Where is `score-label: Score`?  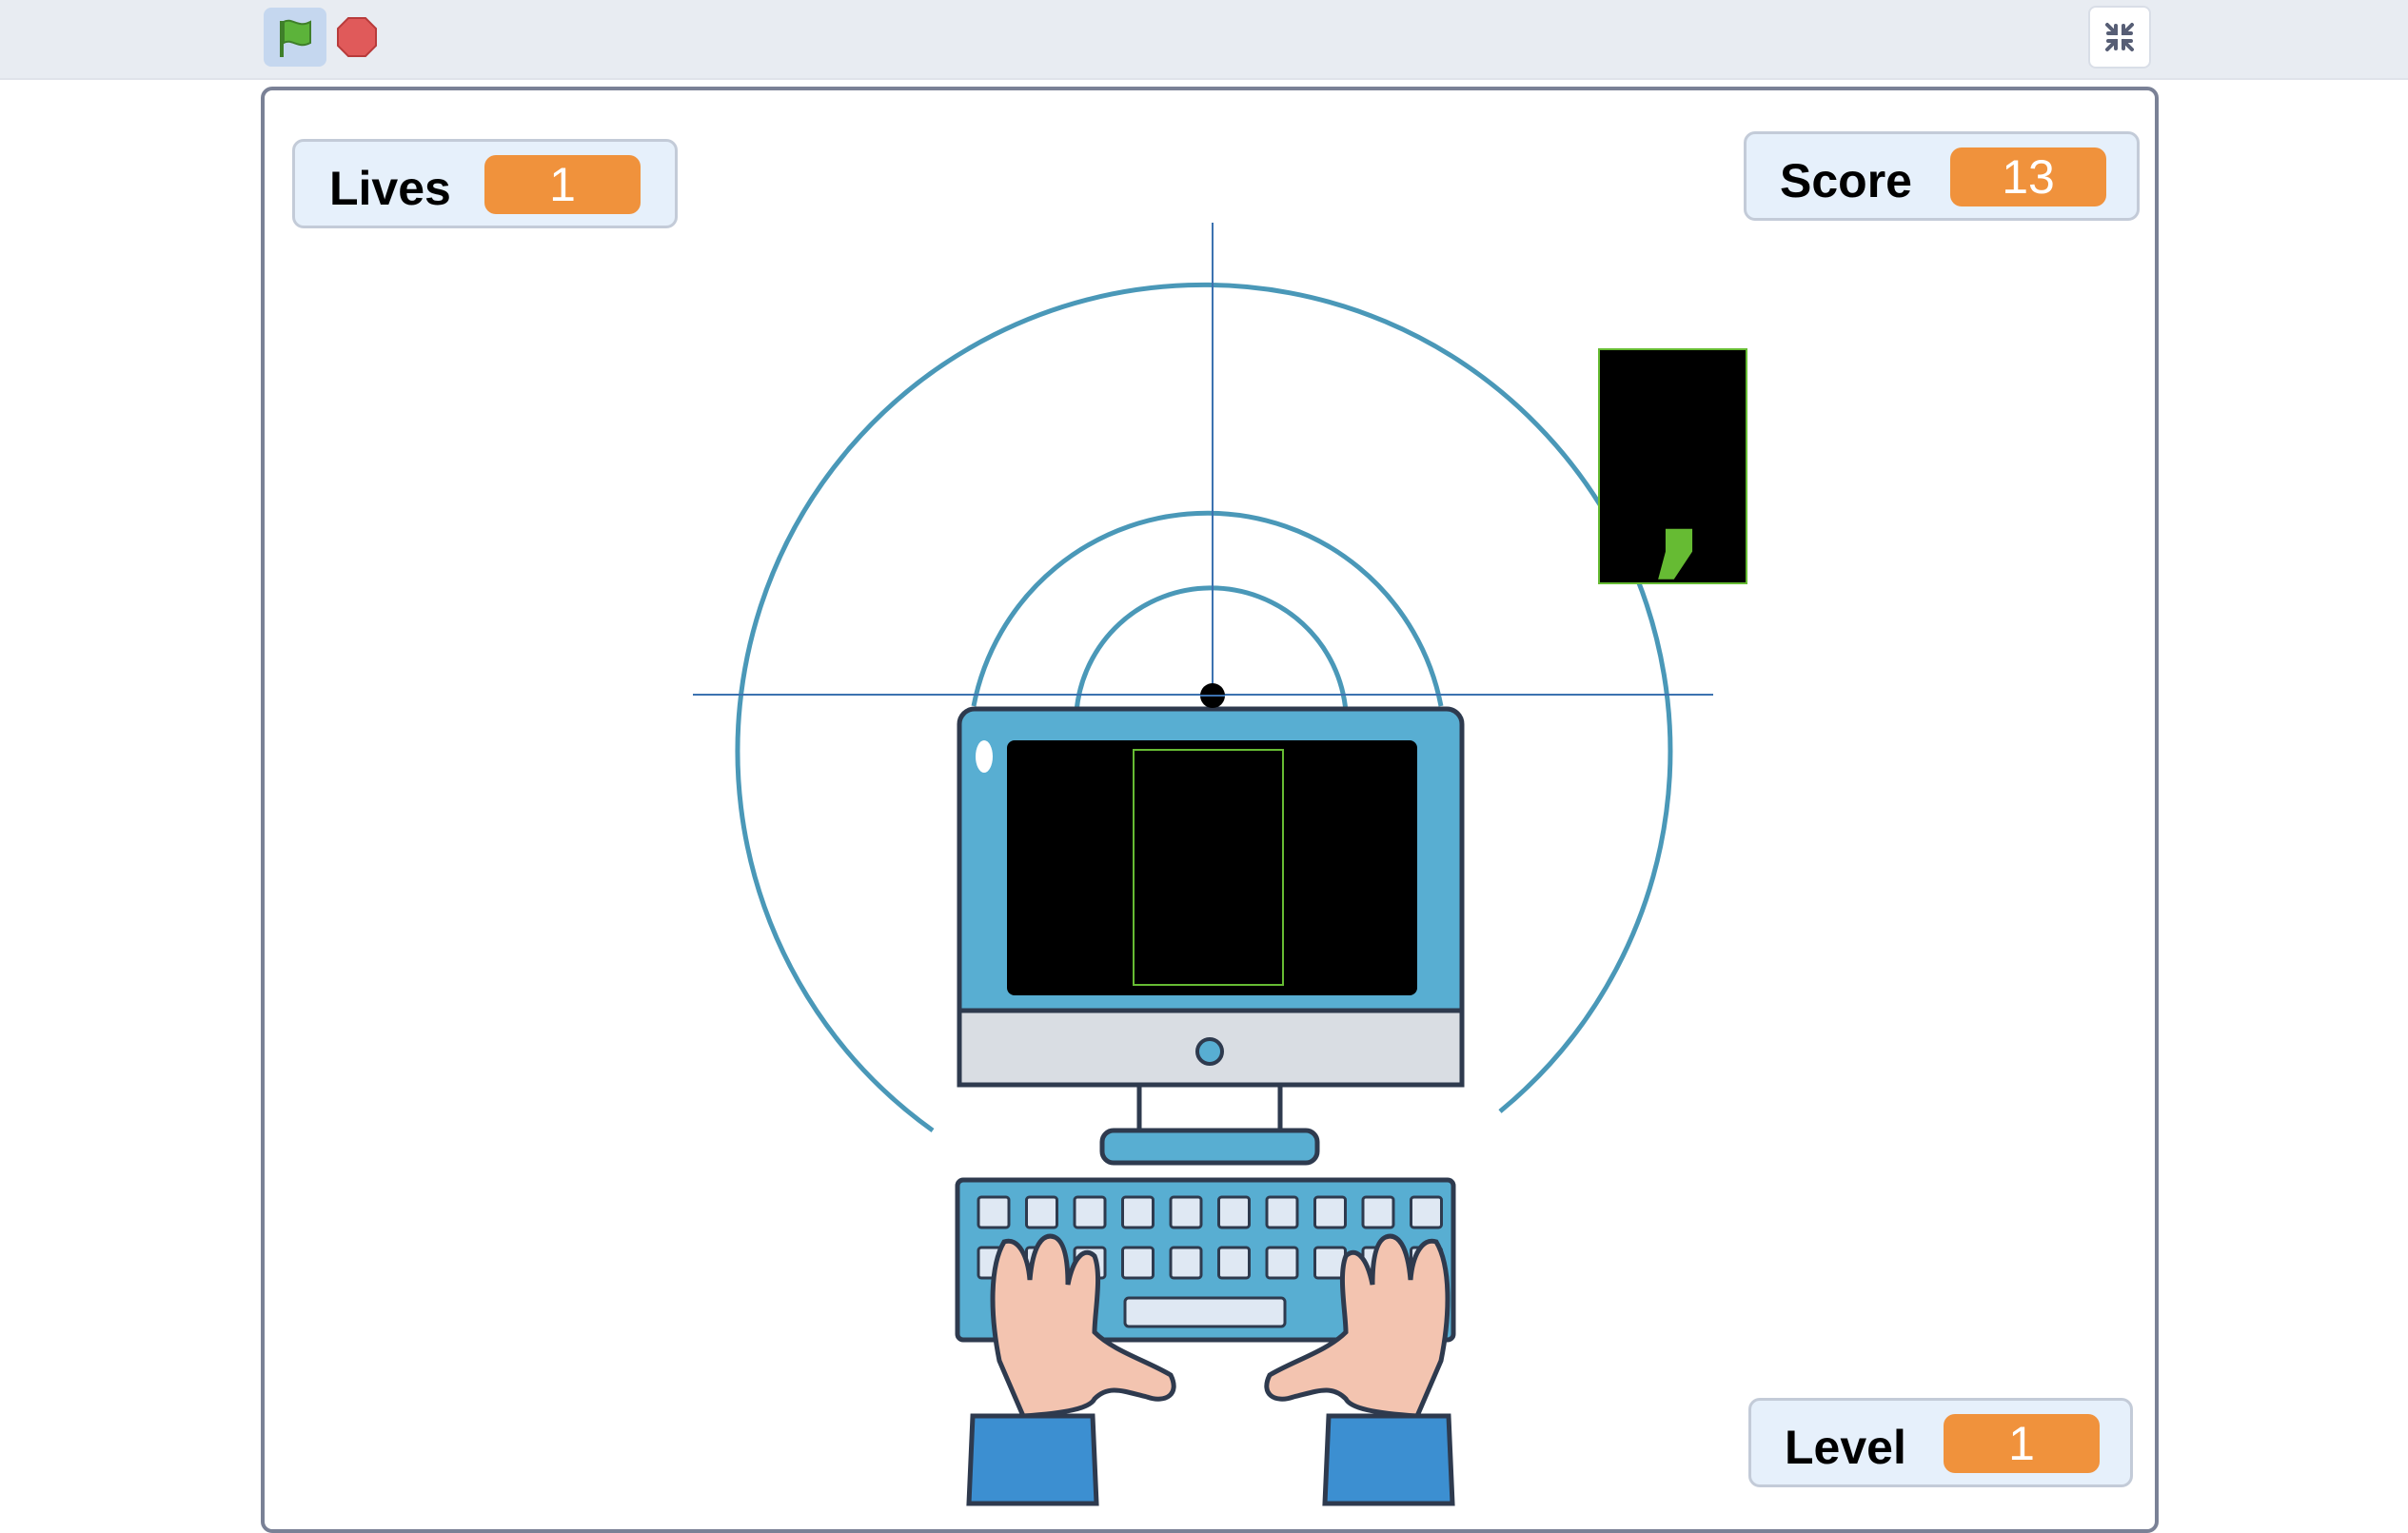 score-label: Score is located at coordinates (1846, 181).